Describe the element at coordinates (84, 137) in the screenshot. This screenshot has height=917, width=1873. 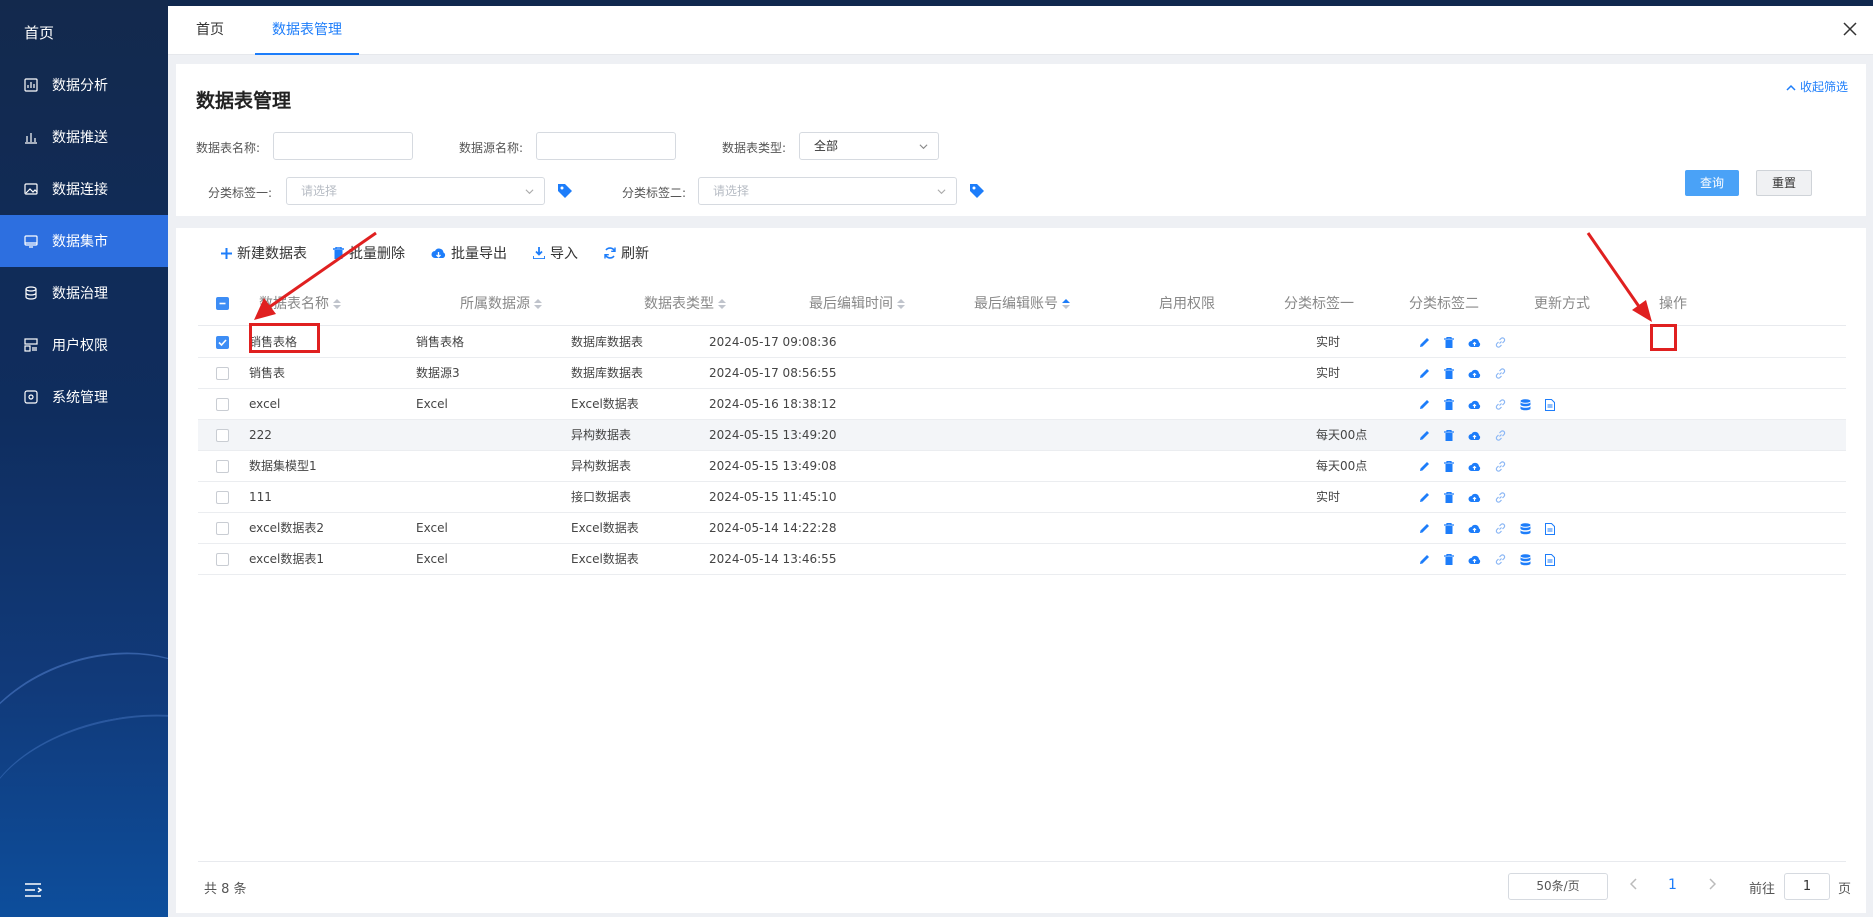
I see `sidebar-item-data-push: 数据推送` at that location.